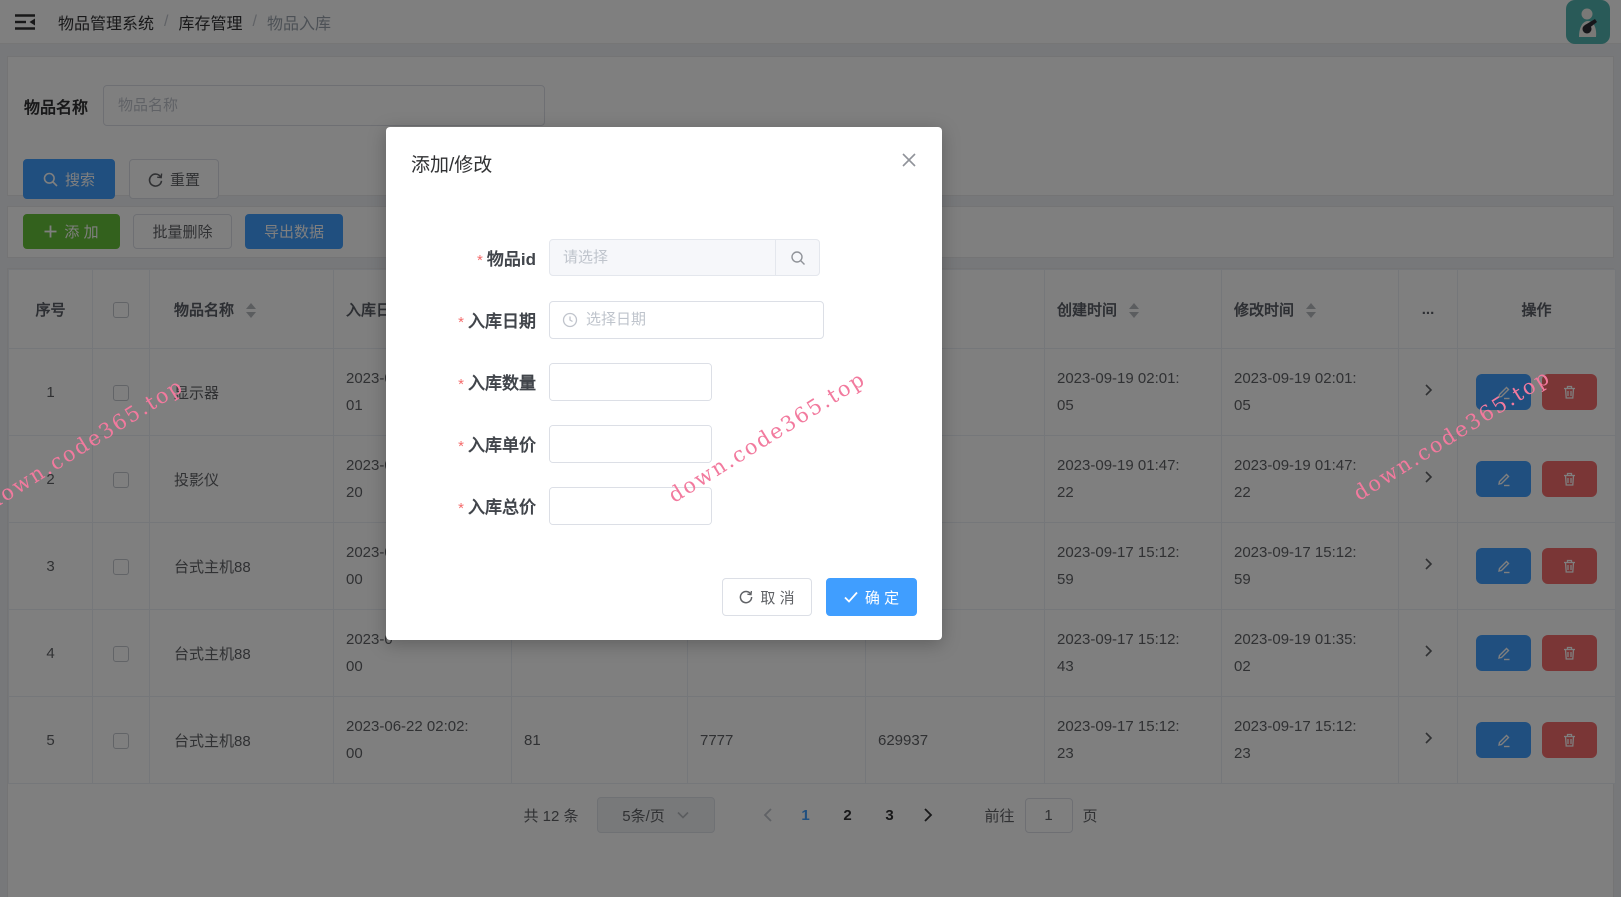 The image size is (1621, 897). I want to click on in-date-picker, so click(686, 319).